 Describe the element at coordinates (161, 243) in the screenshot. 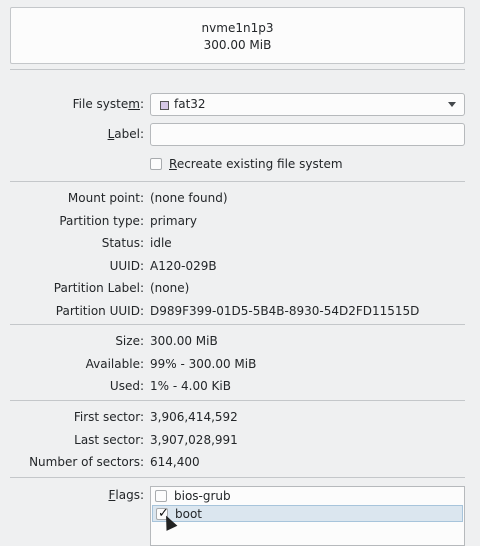

I see `info-value: idle` at that location.